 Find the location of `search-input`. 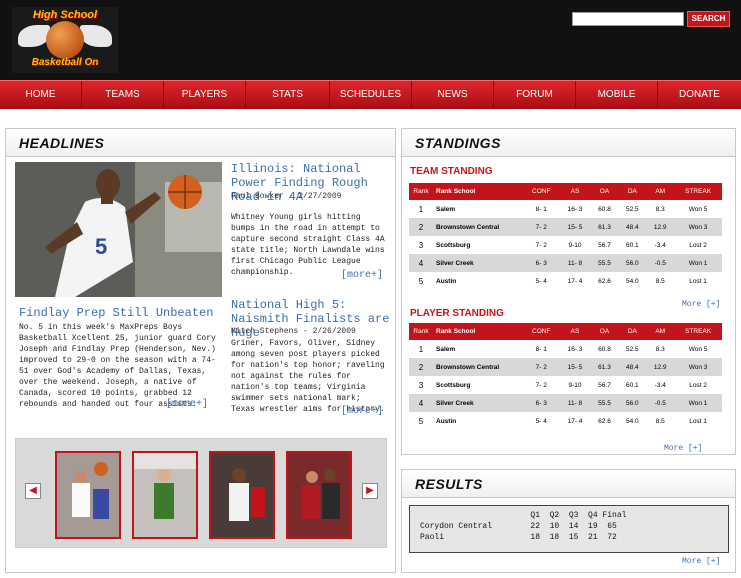

search-input is located at coordinates (628, 19).